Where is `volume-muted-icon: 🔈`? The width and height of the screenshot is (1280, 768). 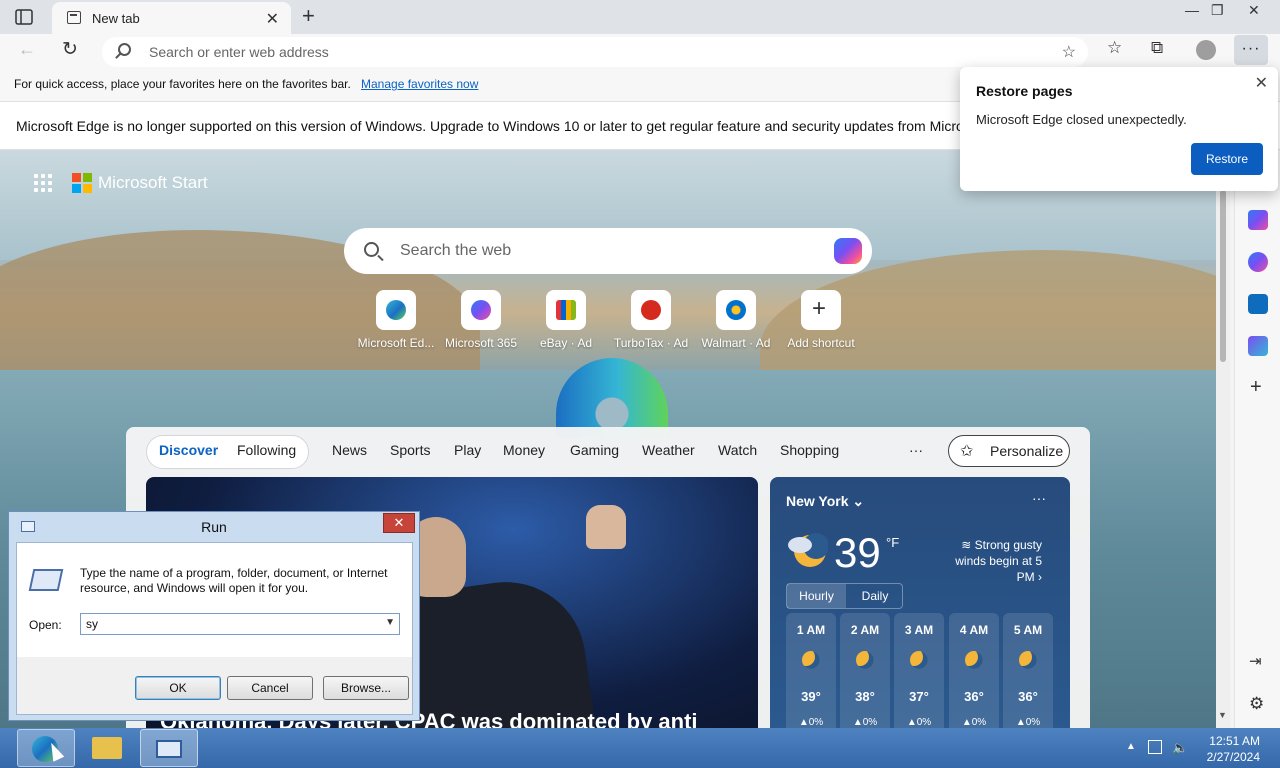
volume-muted-icon: 🔈 is located at coordinates (1180, 748).